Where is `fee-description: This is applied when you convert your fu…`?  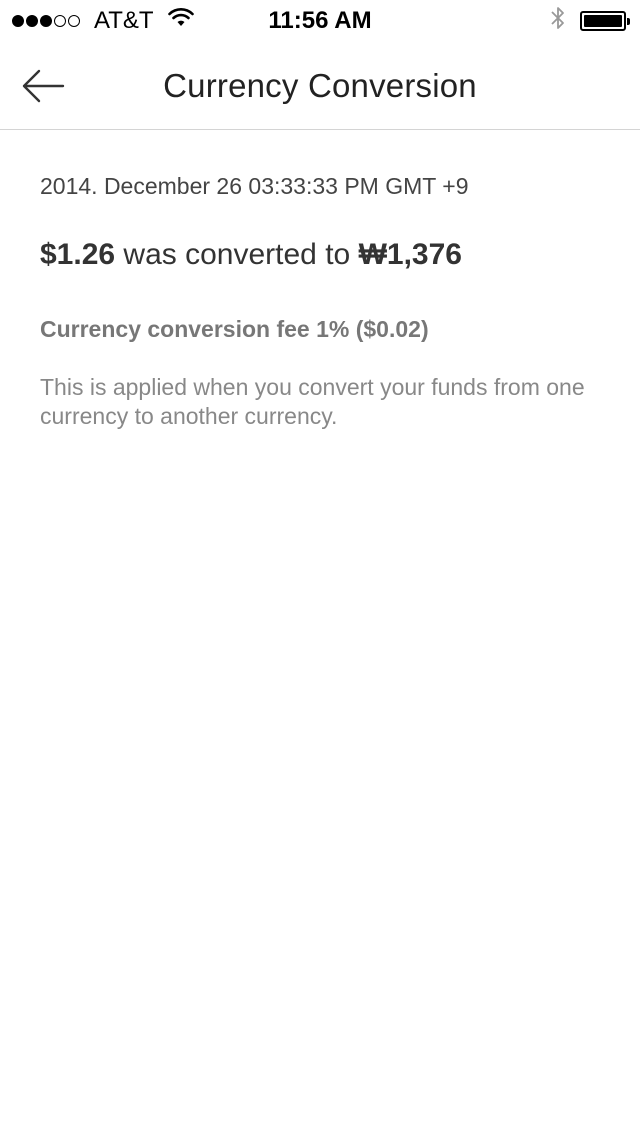
fee-description: This is applied when you convert your fu… is located at coordinates (312, 401).